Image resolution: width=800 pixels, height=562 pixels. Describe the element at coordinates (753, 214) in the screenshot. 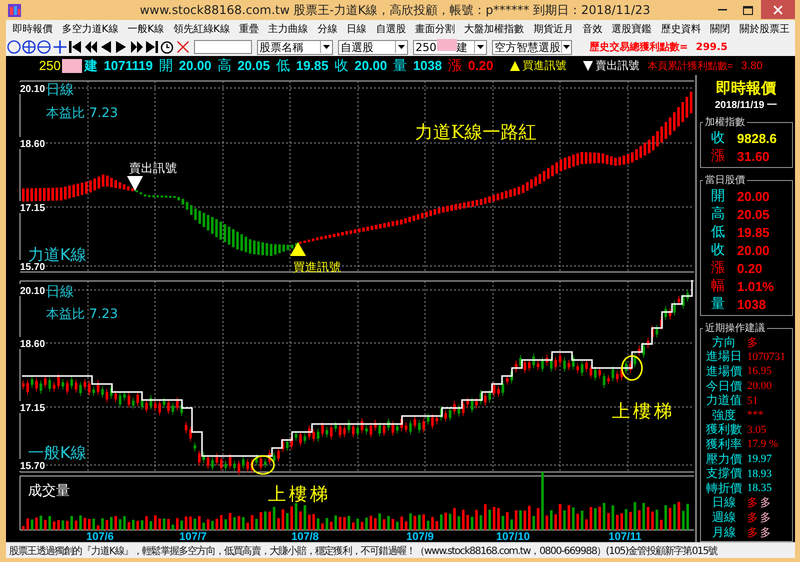

I see `field-value: 20.05` at that location.